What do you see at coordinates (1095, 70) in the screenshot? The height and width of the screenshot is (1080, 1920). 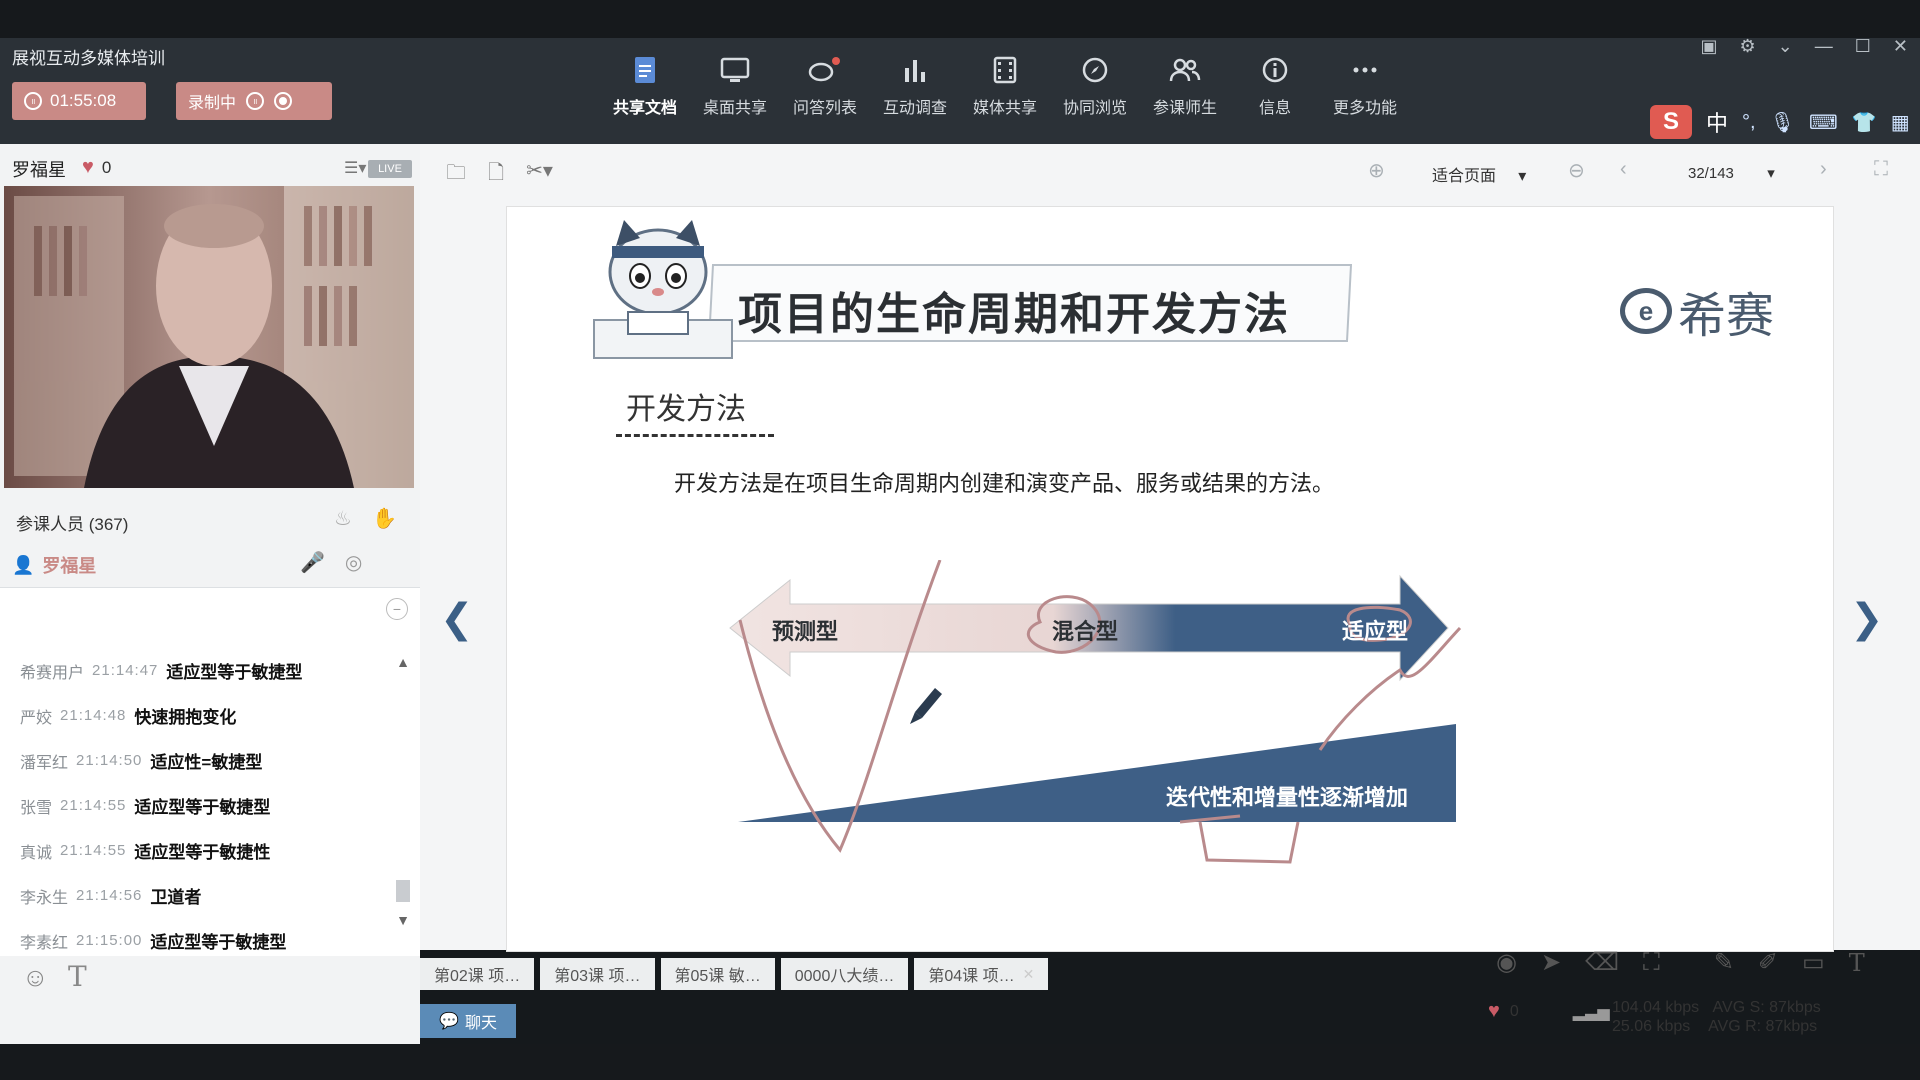 I see `compass-icon` at bounding box center [1095, 70].